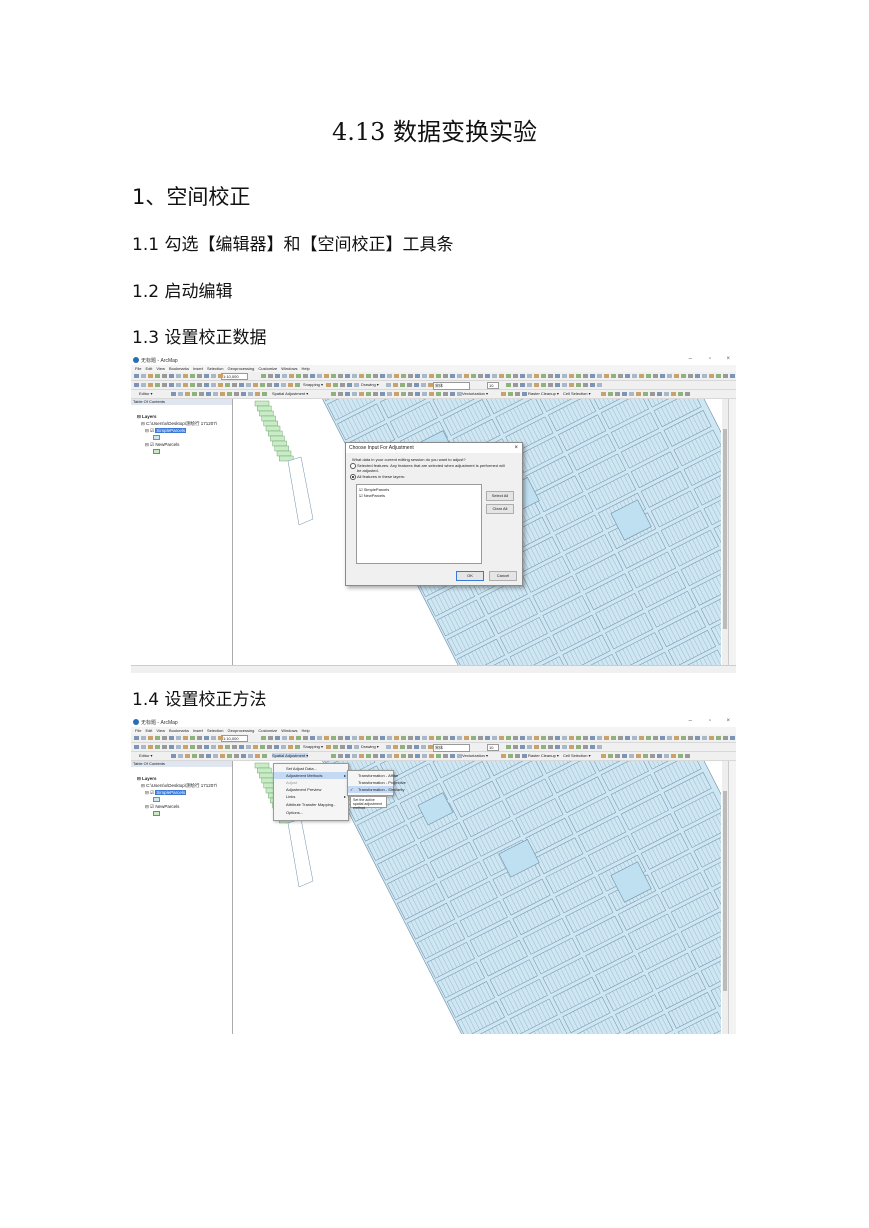  What do you see at coordinates (516, 448) in the screenshot?
I see `dialog-close-icon: ×` at bounding box center [516, 448].